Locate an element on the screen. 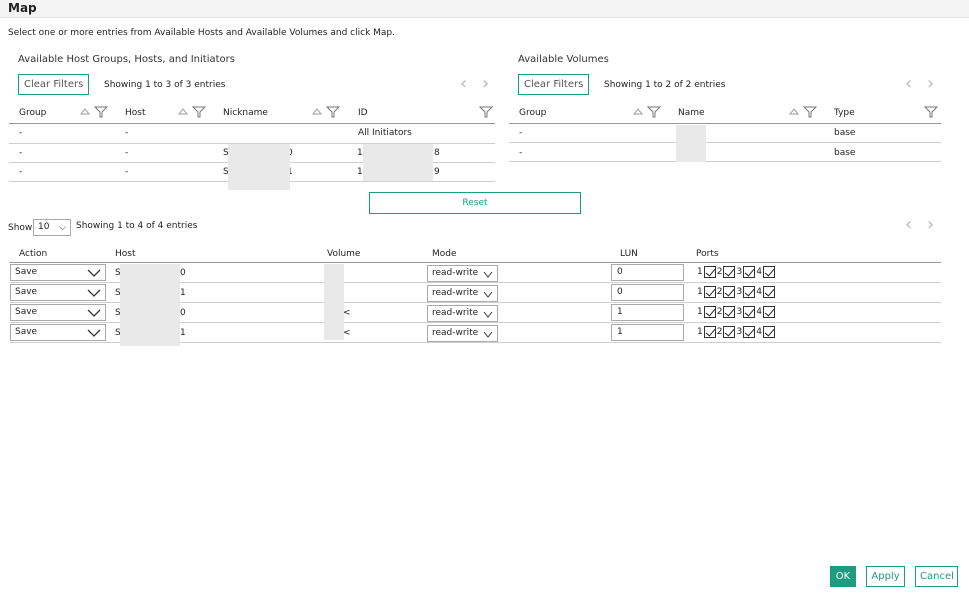  mapping-next-page-icon: › is located at coordinates (930, 225).